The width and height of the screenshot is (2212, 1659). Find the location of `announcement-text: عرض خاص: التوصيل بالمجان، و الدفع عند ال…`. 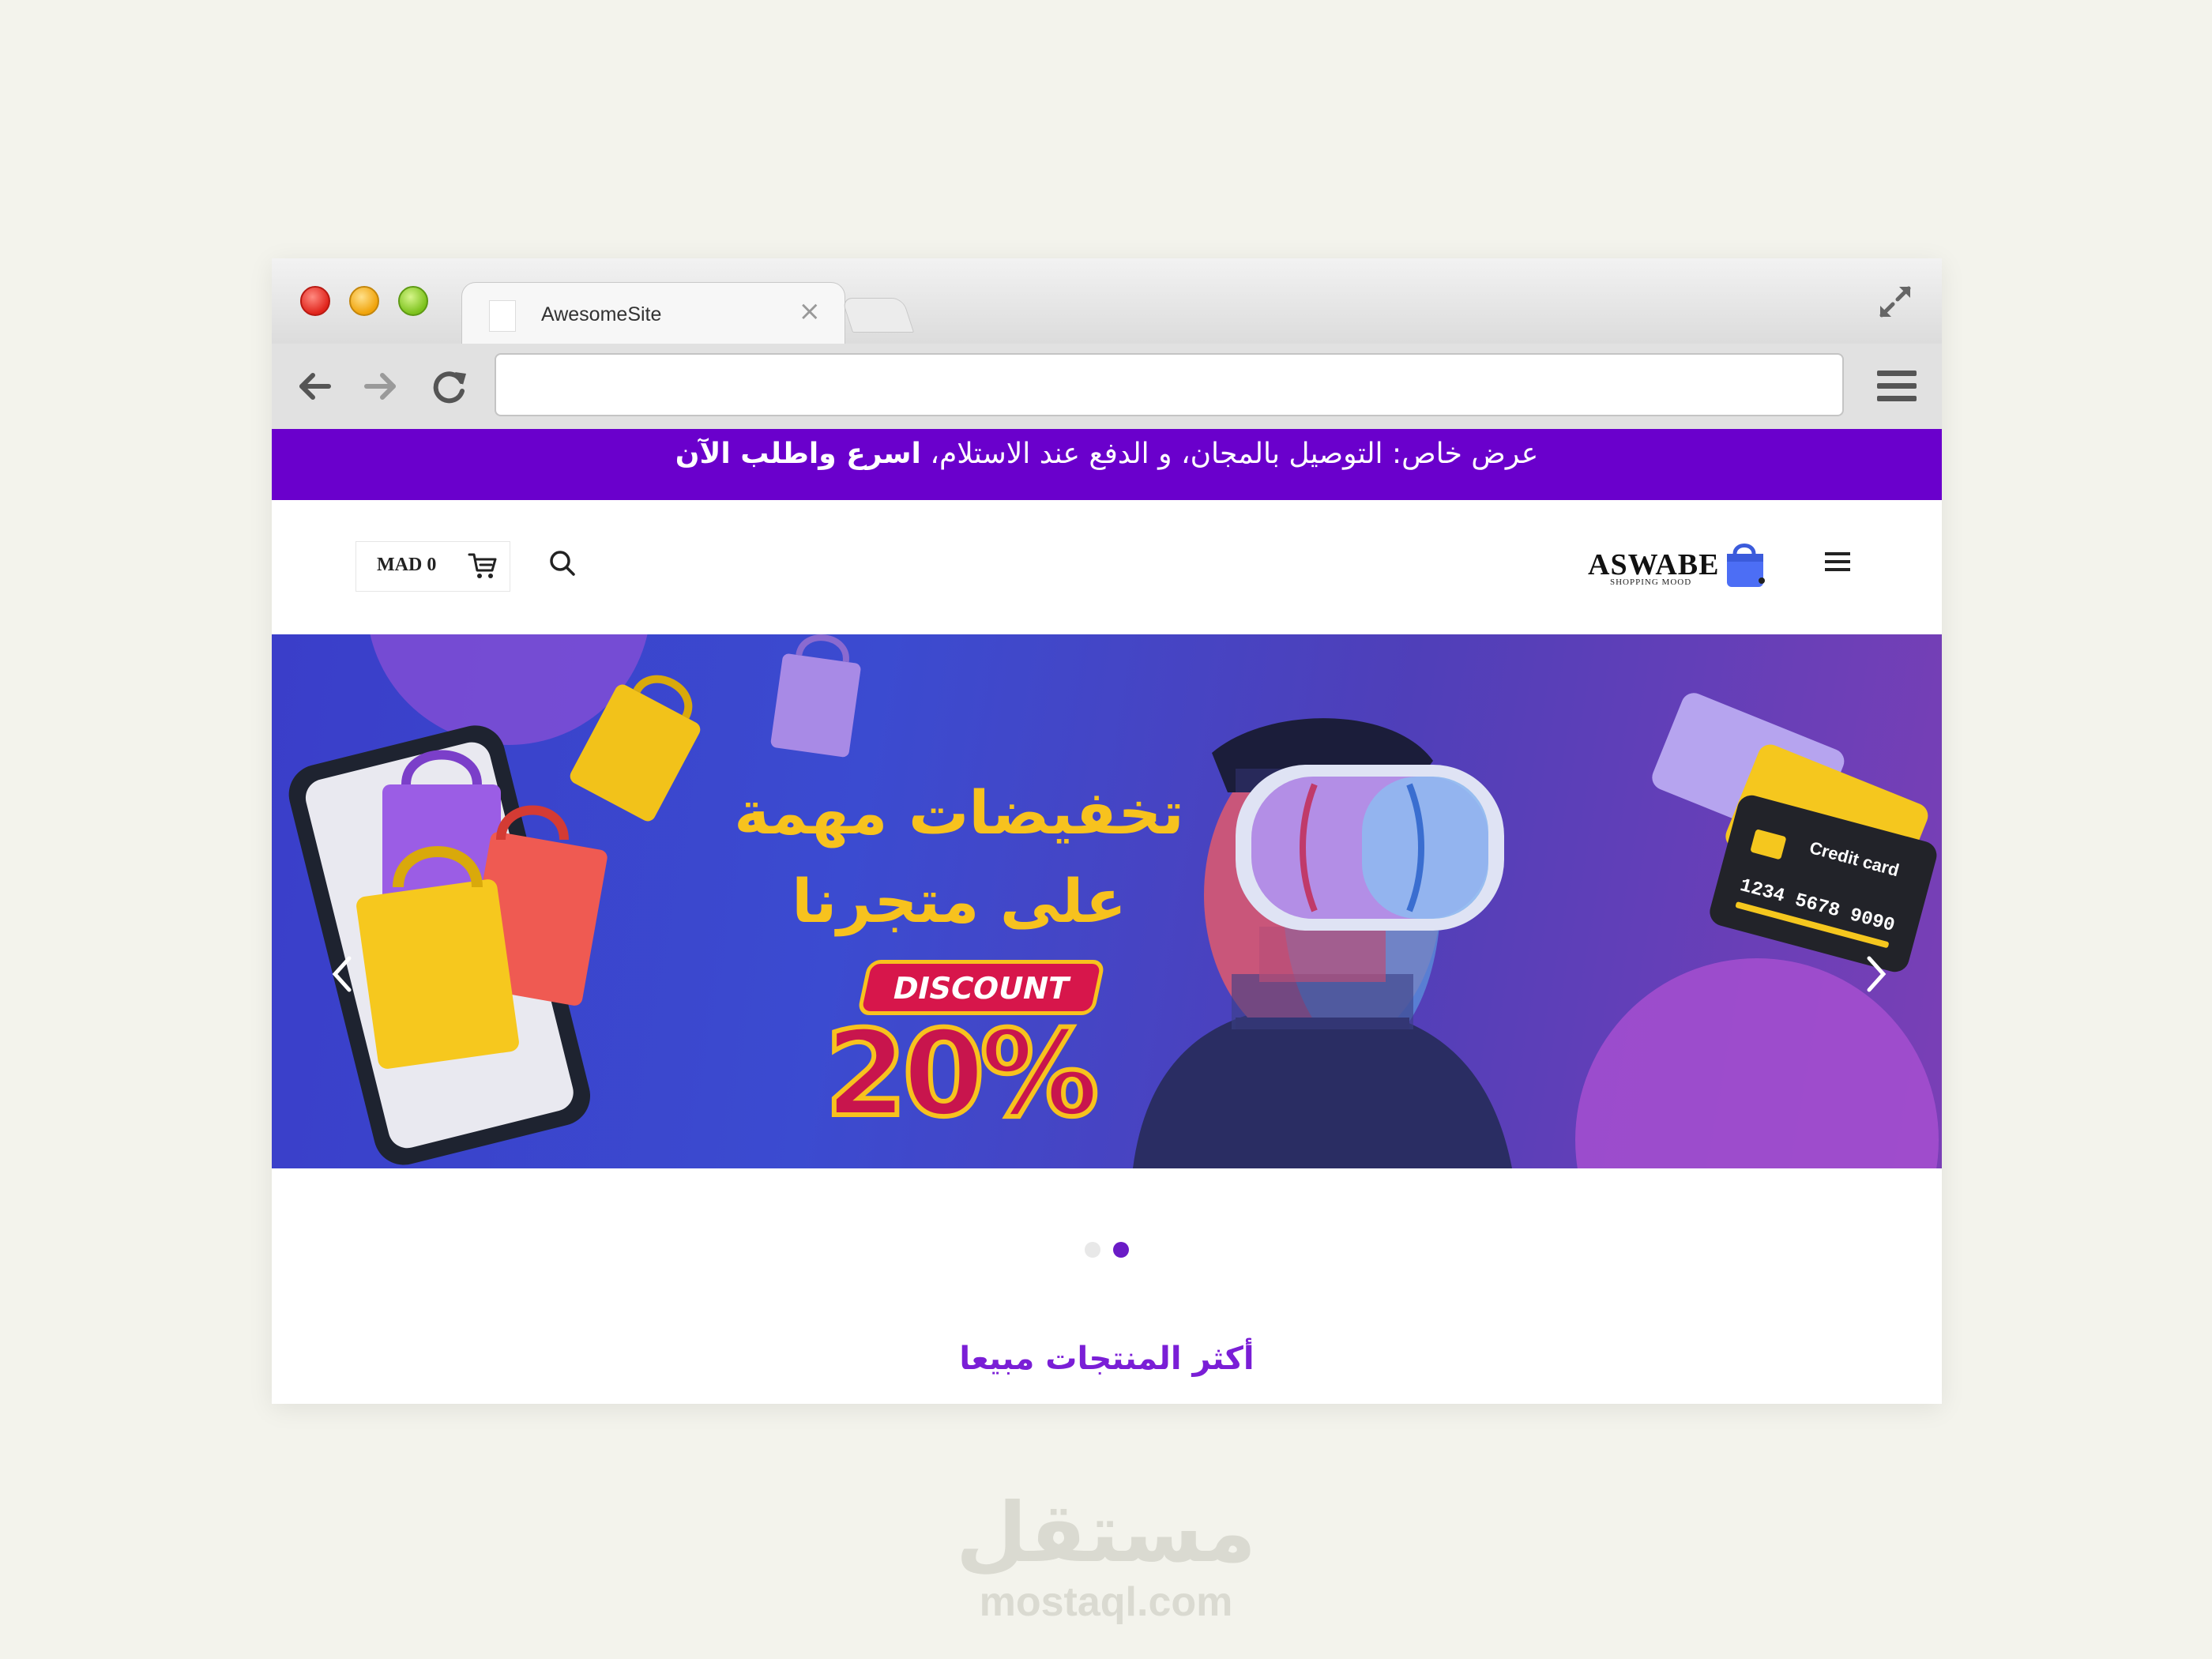

announcement-text: عرض خاص: التوصيل بالمجان، و الدفع عند ال… is located at coordinates (1235, 454).